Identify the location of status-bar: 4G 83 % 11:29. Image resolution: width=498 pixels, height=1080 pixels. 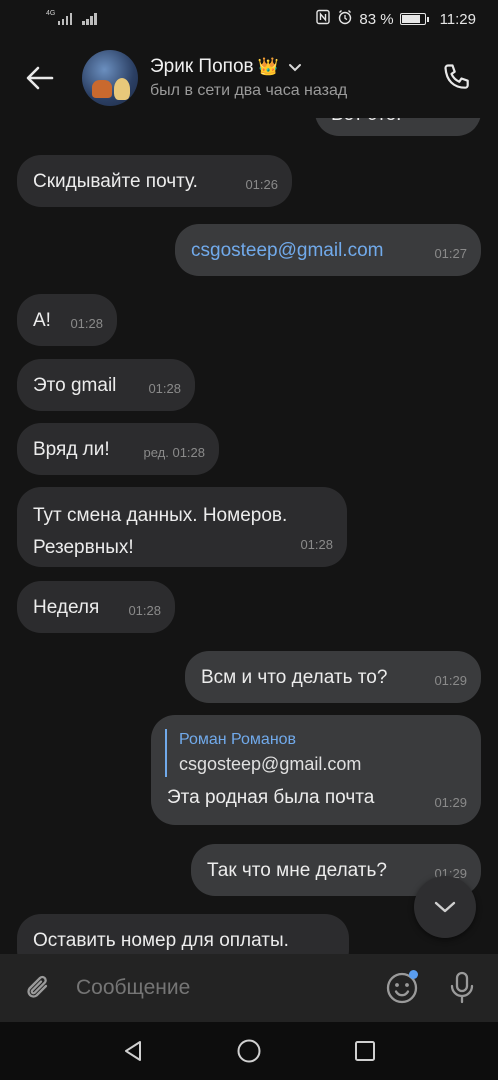
(249, 19).